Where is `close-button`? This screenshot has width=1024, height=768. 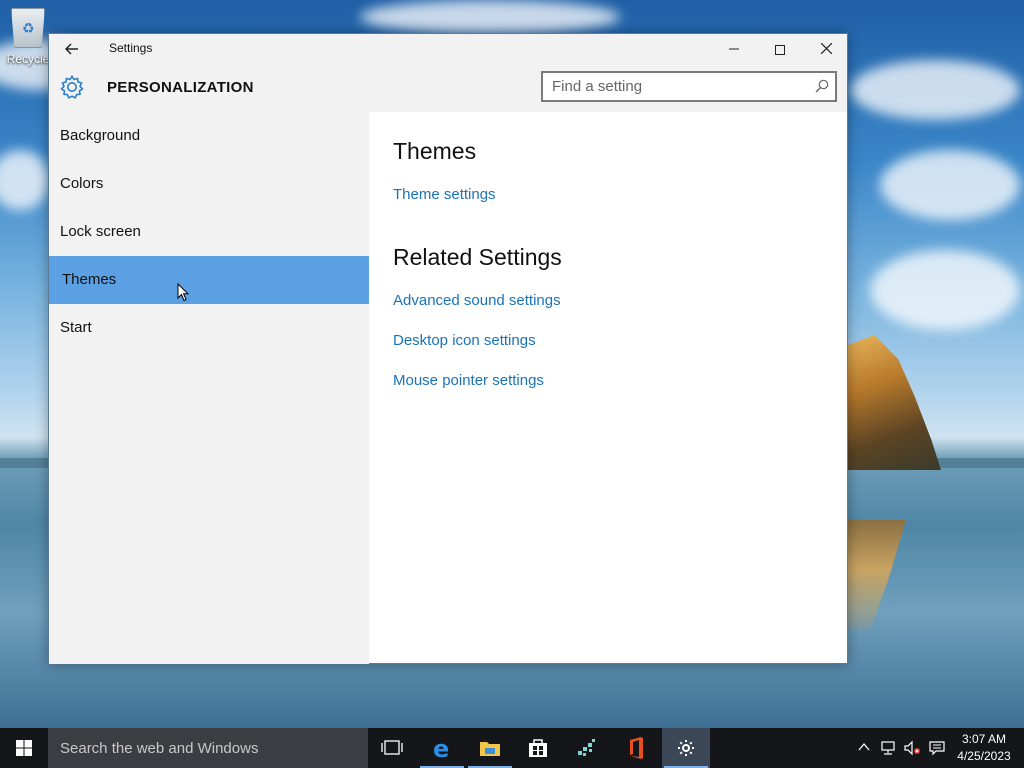 close-button is located at coordinates (826, 49).